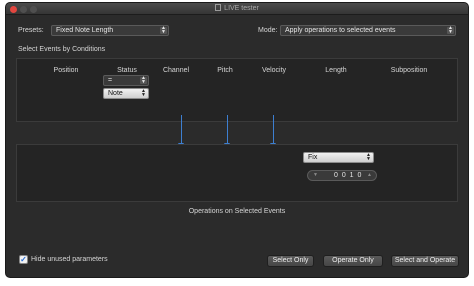 The image size is (474, 286). I want to click on decrement-icon: ▼, so click(315, 175).